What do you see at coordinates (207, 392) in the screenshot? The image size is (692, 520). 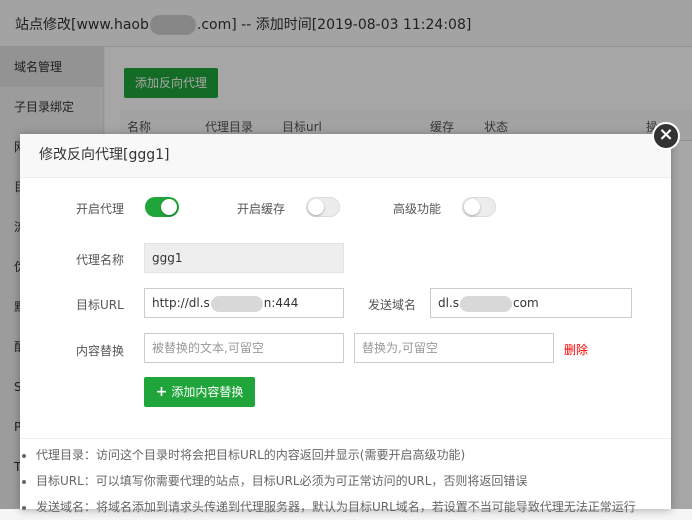 I see `add-content-replace-label: 添加内容替换` at bounding box center [207, 392].